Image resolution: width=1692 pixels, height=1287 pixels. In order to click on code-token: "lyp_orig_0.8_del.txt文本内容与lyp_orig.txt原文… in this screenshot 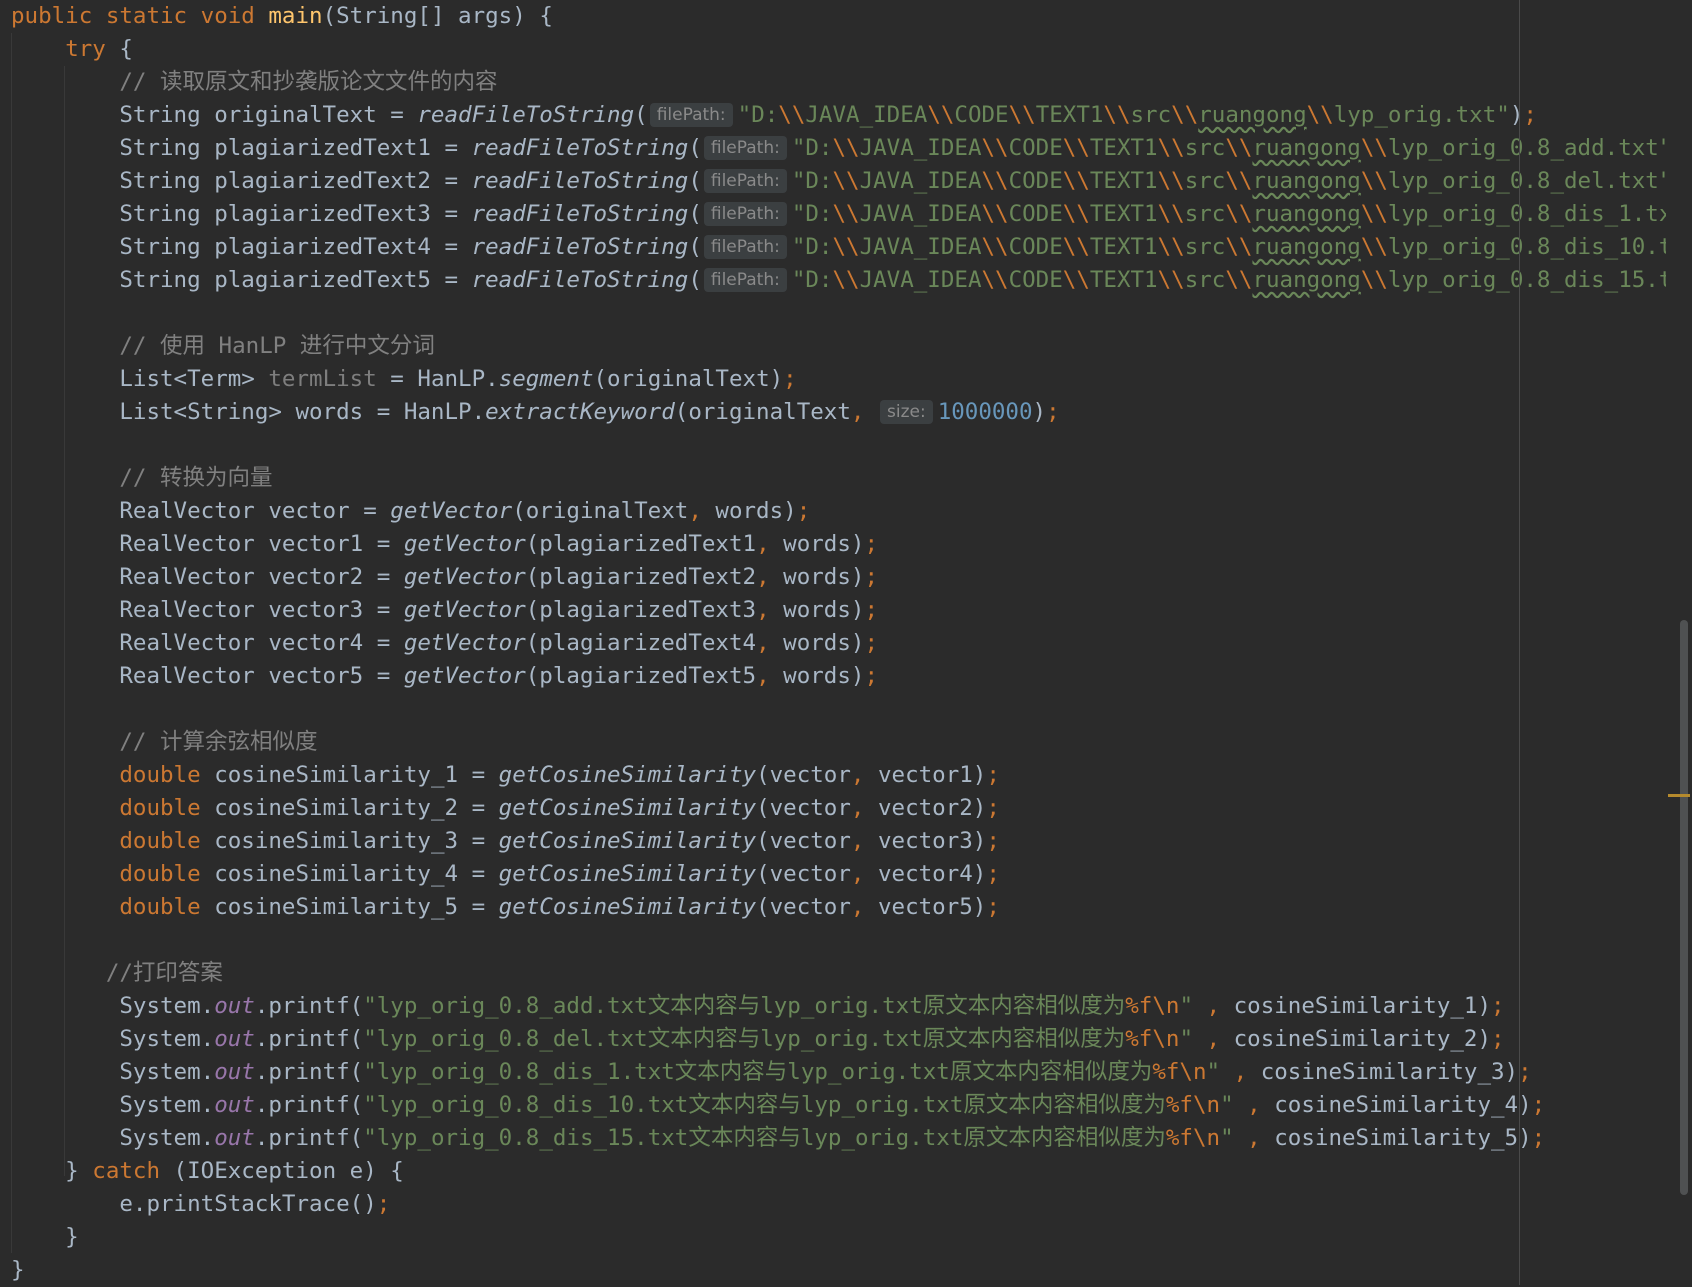, I will do `click(744, 1039)`.